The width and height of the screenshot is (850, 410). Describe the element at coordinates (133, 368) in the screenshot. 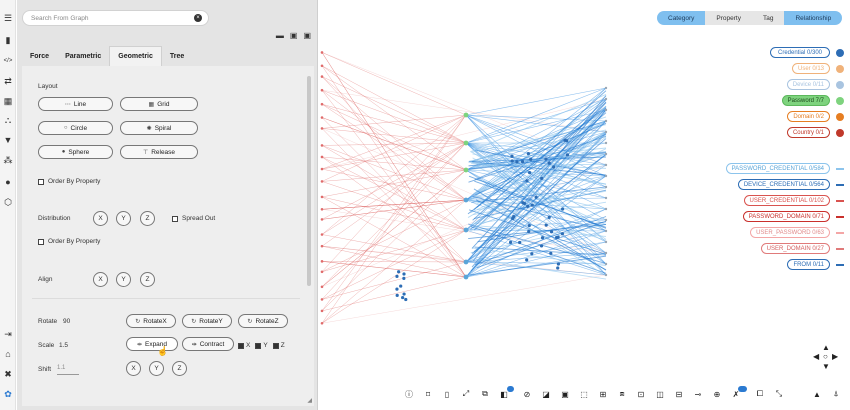

I see `shift-x-button: X` at that location.